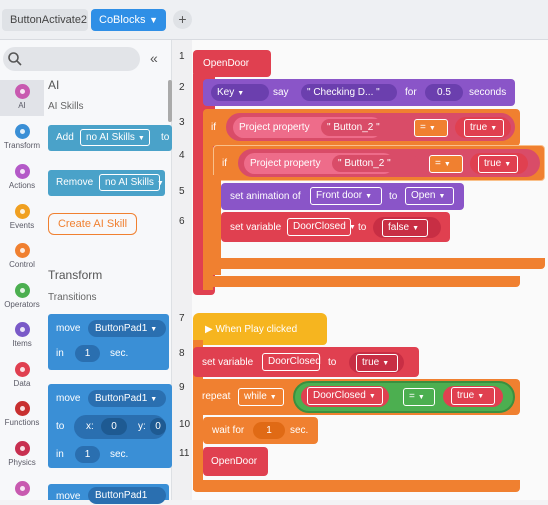 This screenshot has width=548, height=505. I want to click on move-to-block: move ButtonPad1 ▼ to x: 0 y: 0 in 1 sec., so click(110, 426).